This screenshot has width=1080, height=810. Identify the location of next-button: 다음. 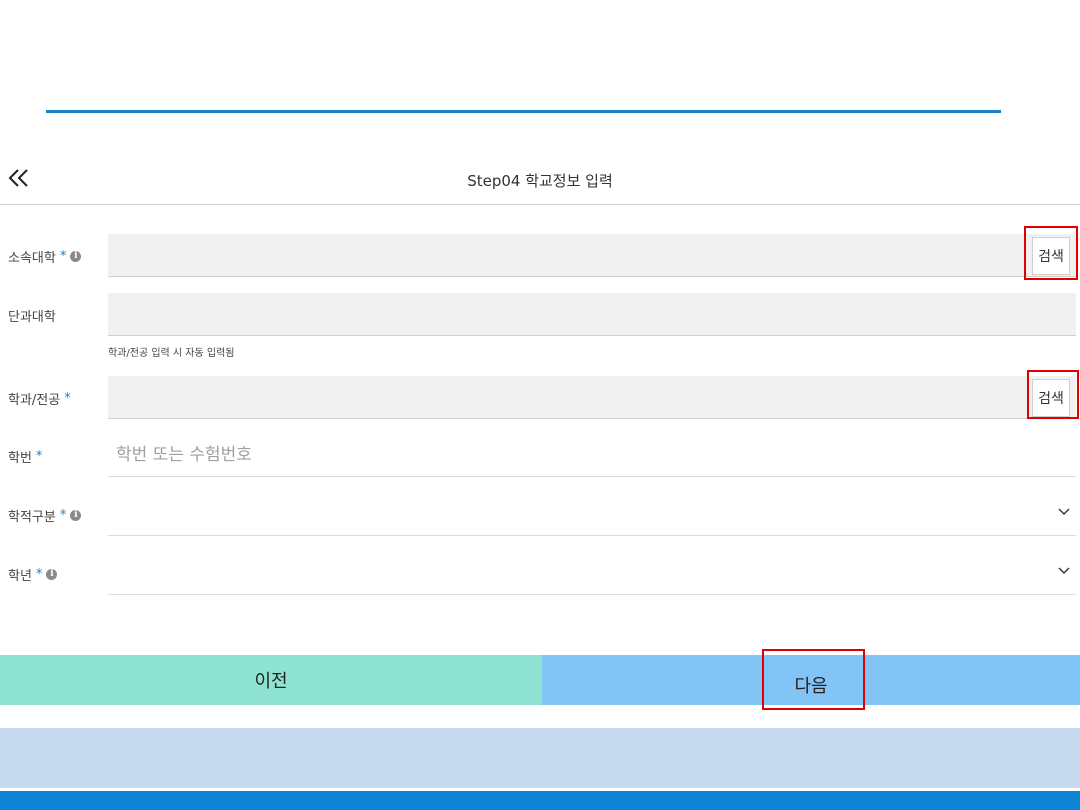
(811, 680).